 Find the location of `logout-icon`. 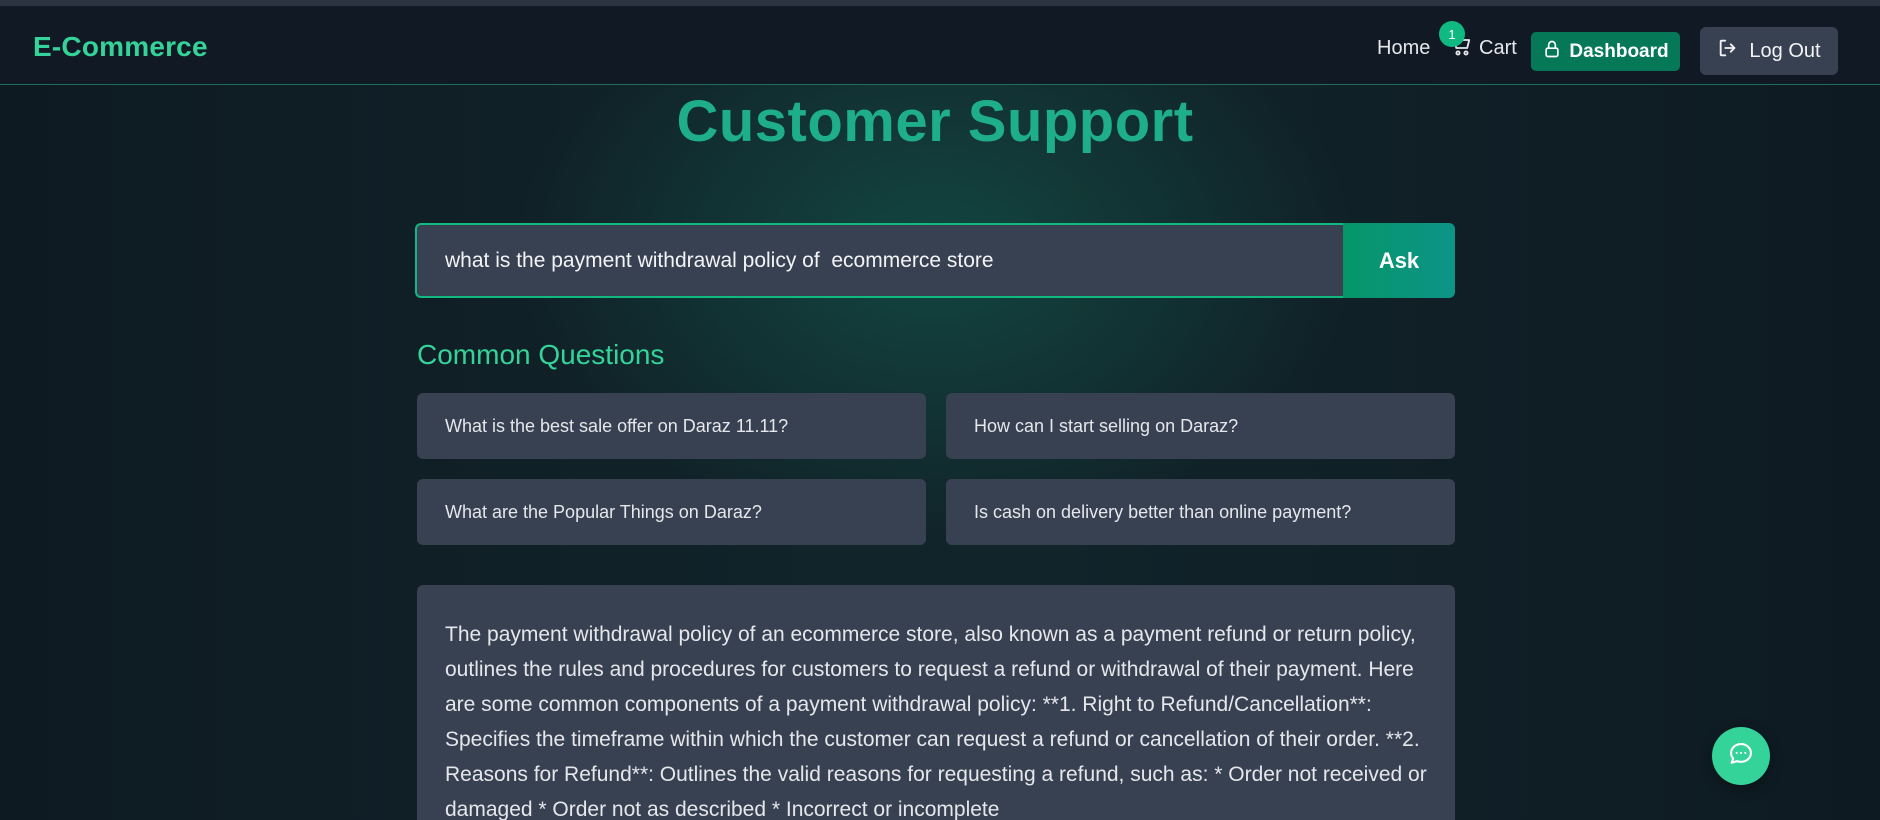

logout-icon is located at coordinates (1728, 51).